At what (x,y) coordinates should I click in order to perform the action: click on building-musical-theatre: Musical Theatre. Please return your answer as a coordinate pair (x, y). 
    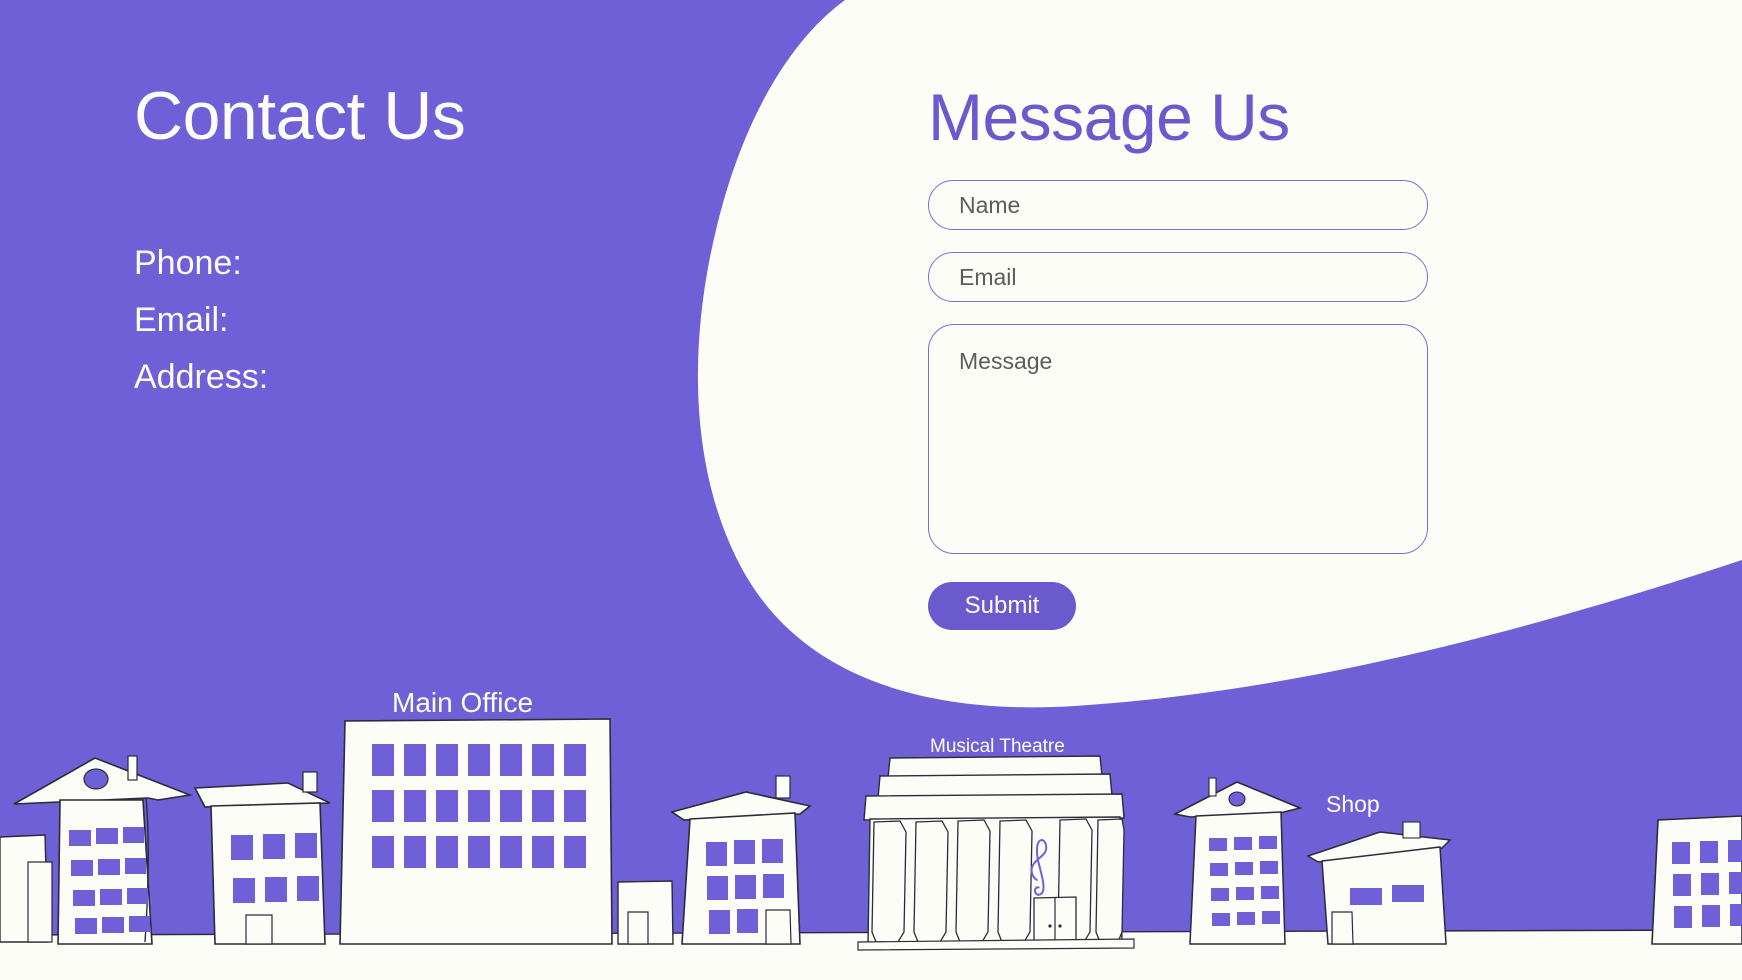
    Looking at the image, I should click on (996, 843).